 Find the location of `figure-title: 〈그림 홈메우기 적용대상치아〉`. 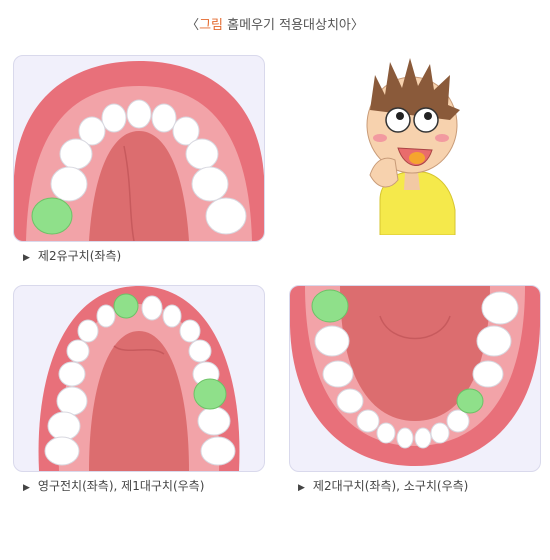

figure-title: 〈그림 홈메우기 적용대상치아〉 is located at coordinates (275, 23).